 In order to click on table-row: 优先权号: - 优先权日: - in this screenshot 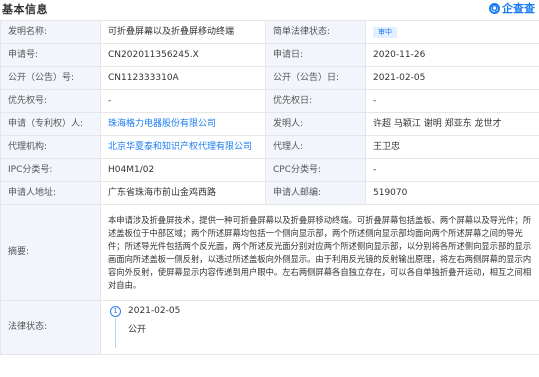, I will do `click(269, 101)`.